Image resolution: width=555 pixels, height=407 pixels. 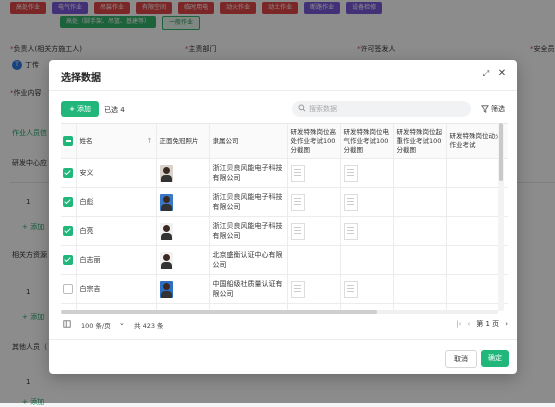 What do you see at coordinates (284, 325) in the screenshot?
I see `pagination-bar: 100 条/页 ⌄ 共 423 条 |‹ ‹ 第 1 页 ›` at bounding box center [284, 325].